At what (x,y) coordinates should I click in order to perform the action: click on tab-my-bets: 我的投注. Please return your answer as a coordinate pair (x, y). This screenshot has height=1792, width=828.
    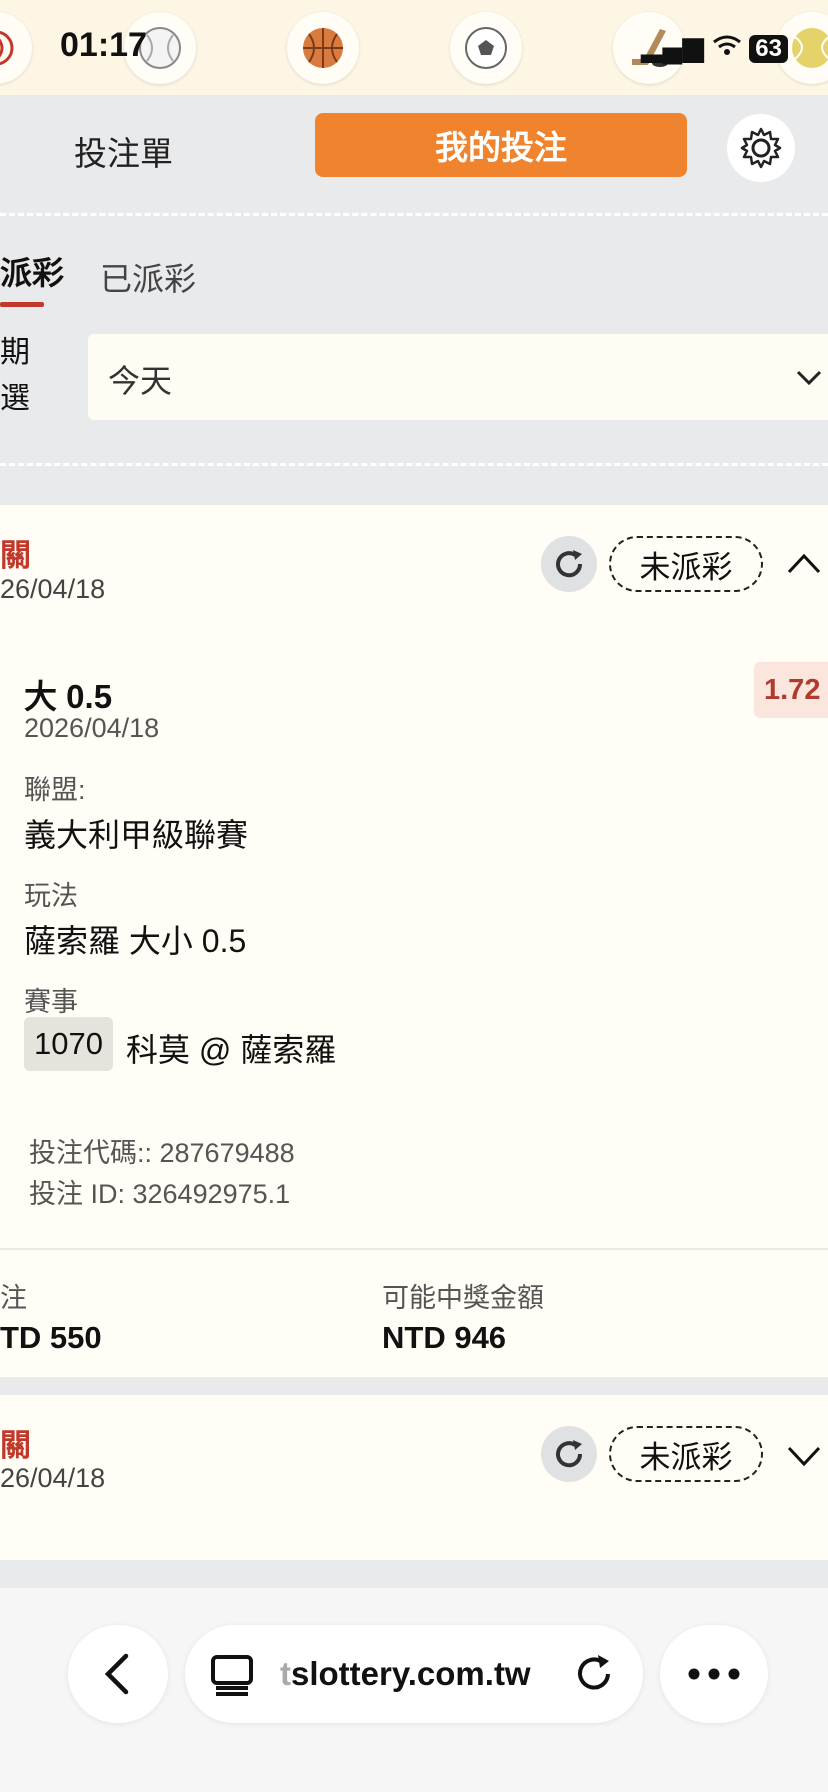
    Looking at the image, I should click on (501, 145).